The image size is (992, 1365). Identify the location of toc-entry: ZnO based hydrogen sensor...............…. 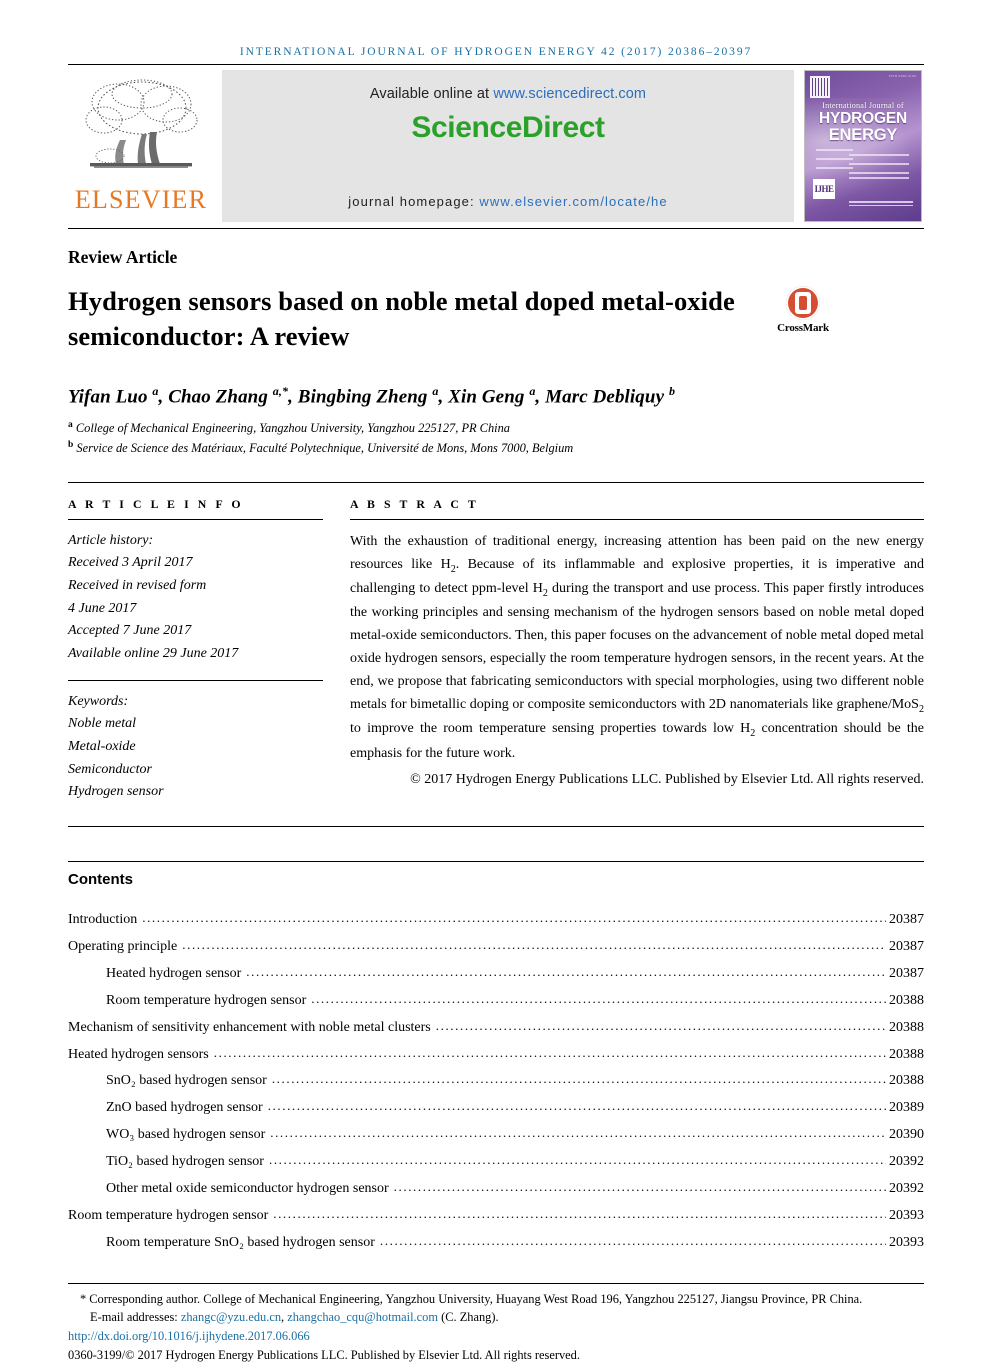
(496, 1108).